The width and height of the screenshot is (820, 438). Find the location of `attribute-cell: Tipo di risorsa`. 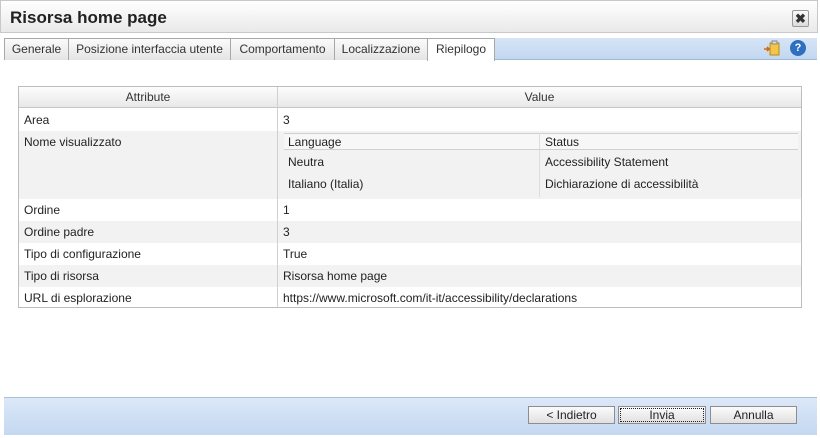

attribute-cell: Tipo di risorsa is located at coordinates (61, 276).